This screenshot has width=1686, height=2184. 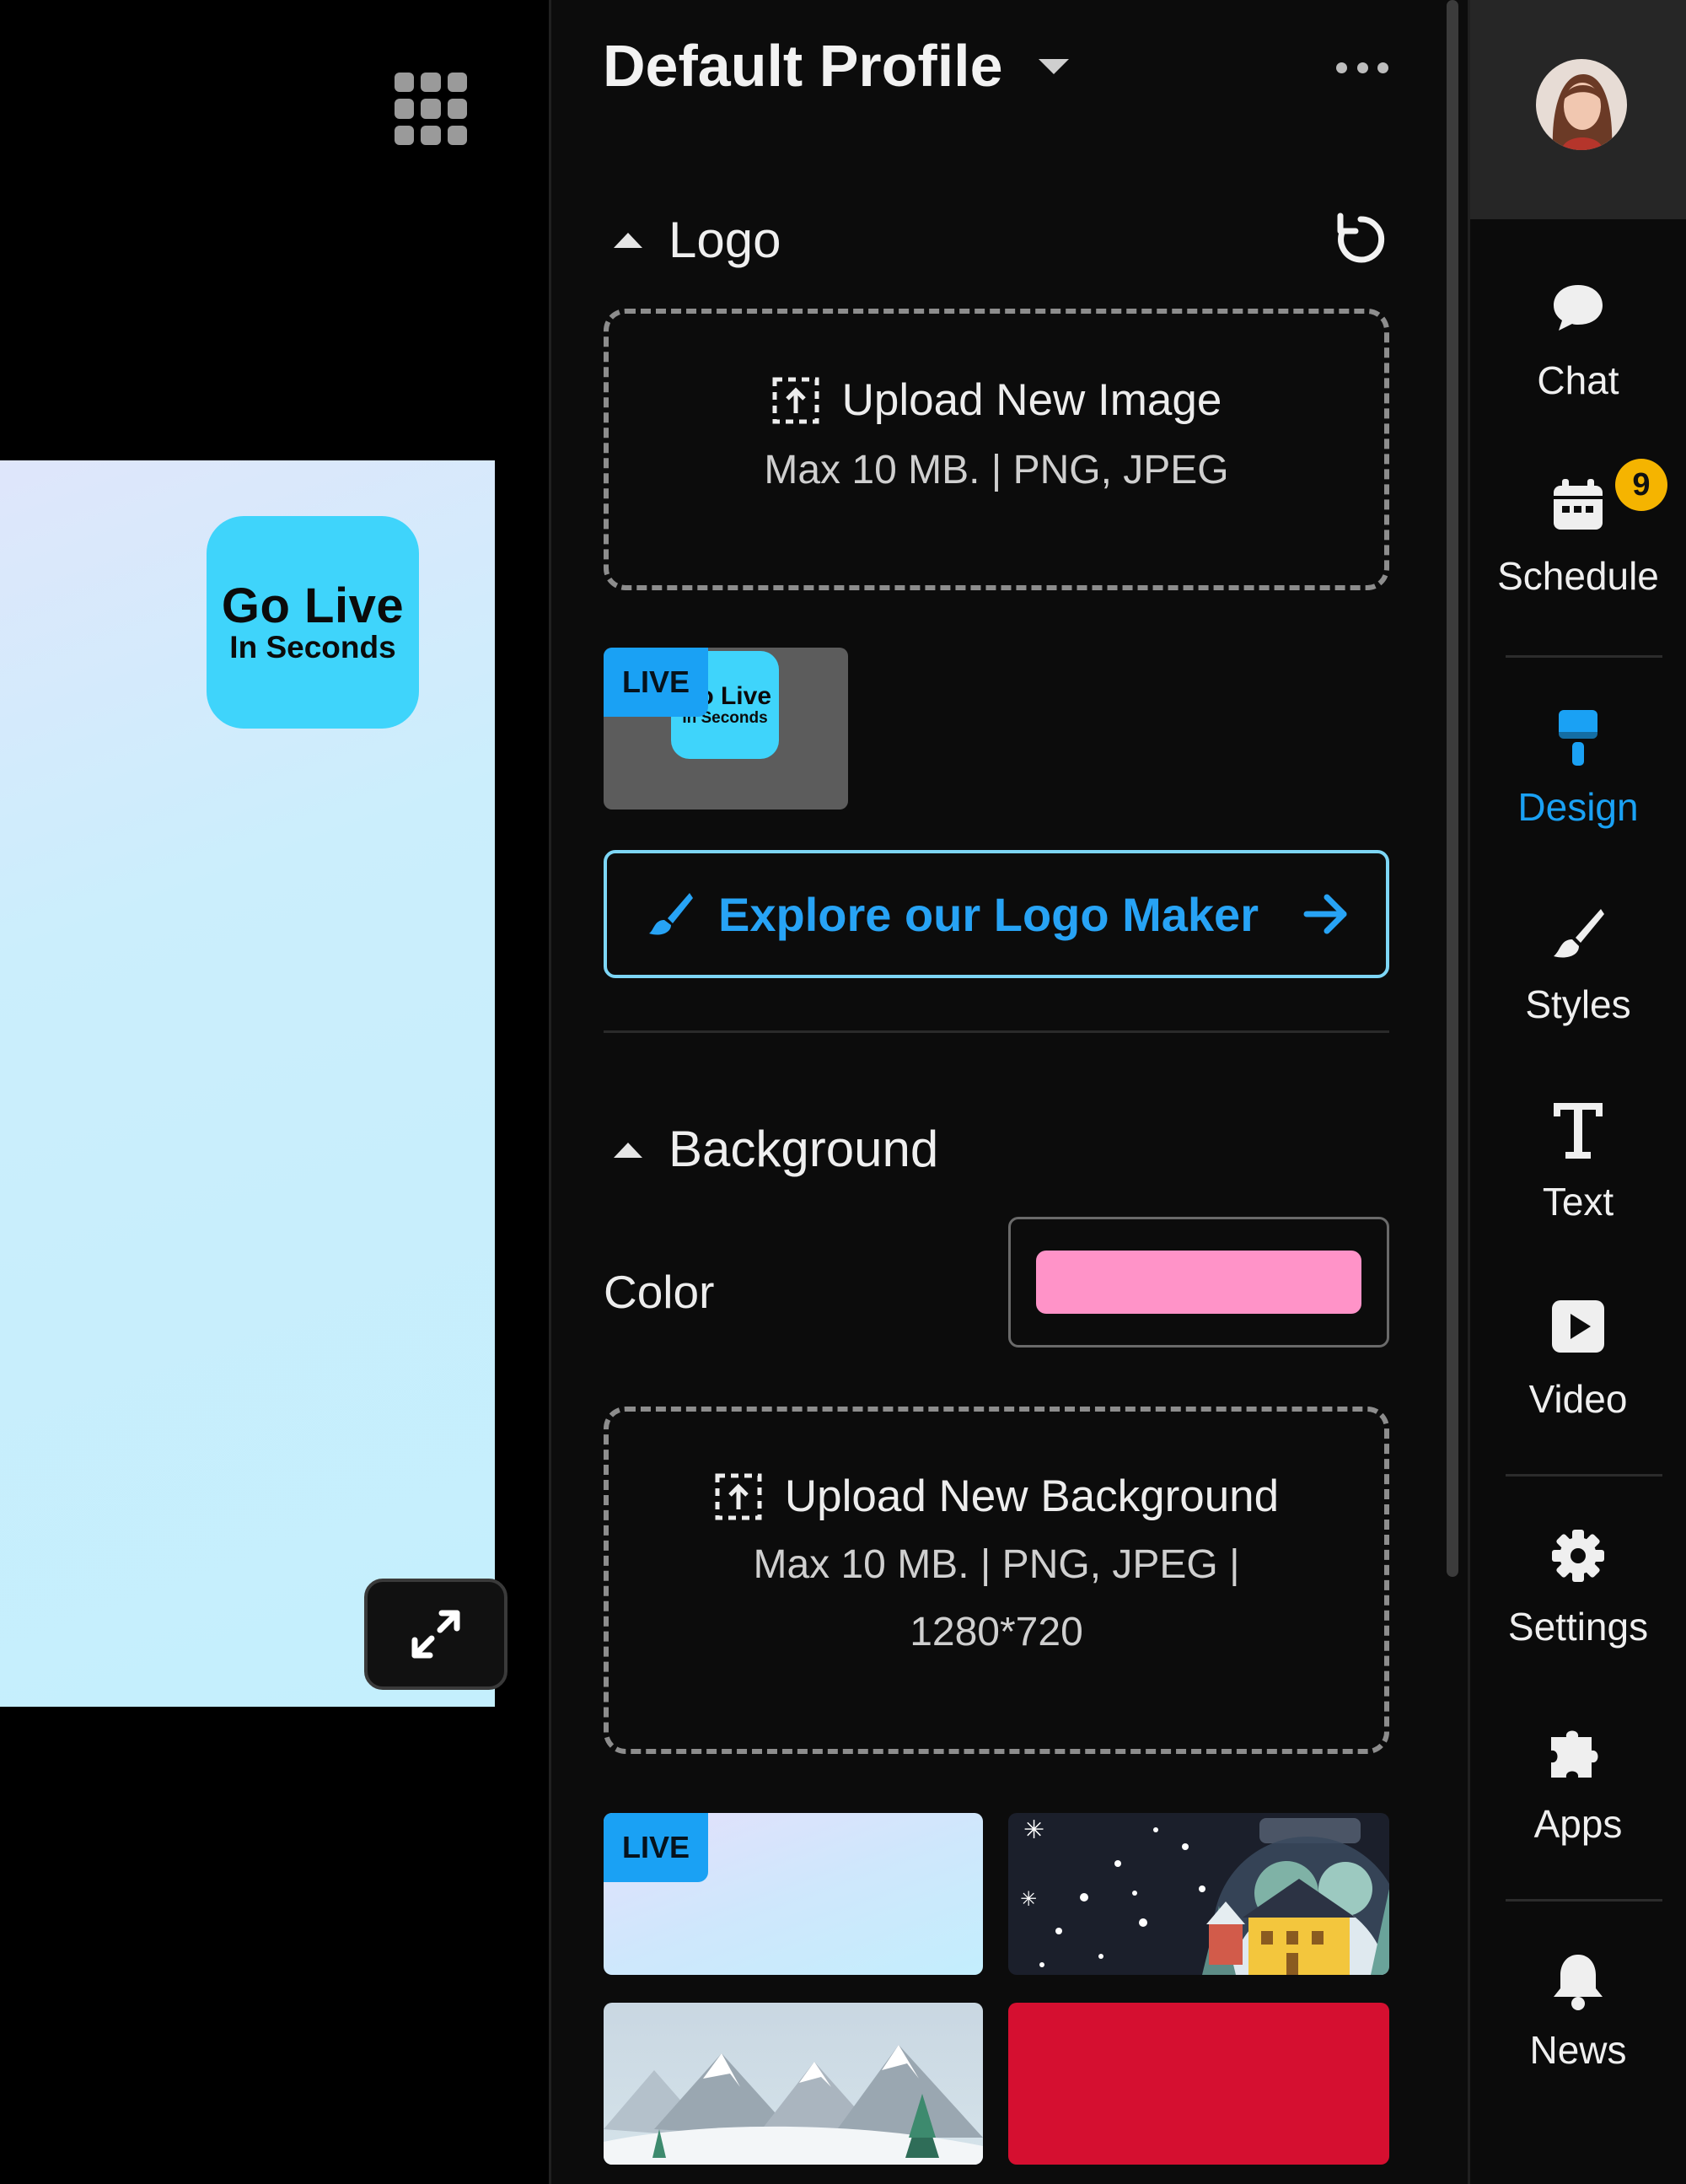 I want to click on logo-maker-button: Explore our Logo Maker, so click(x=996, y=914).